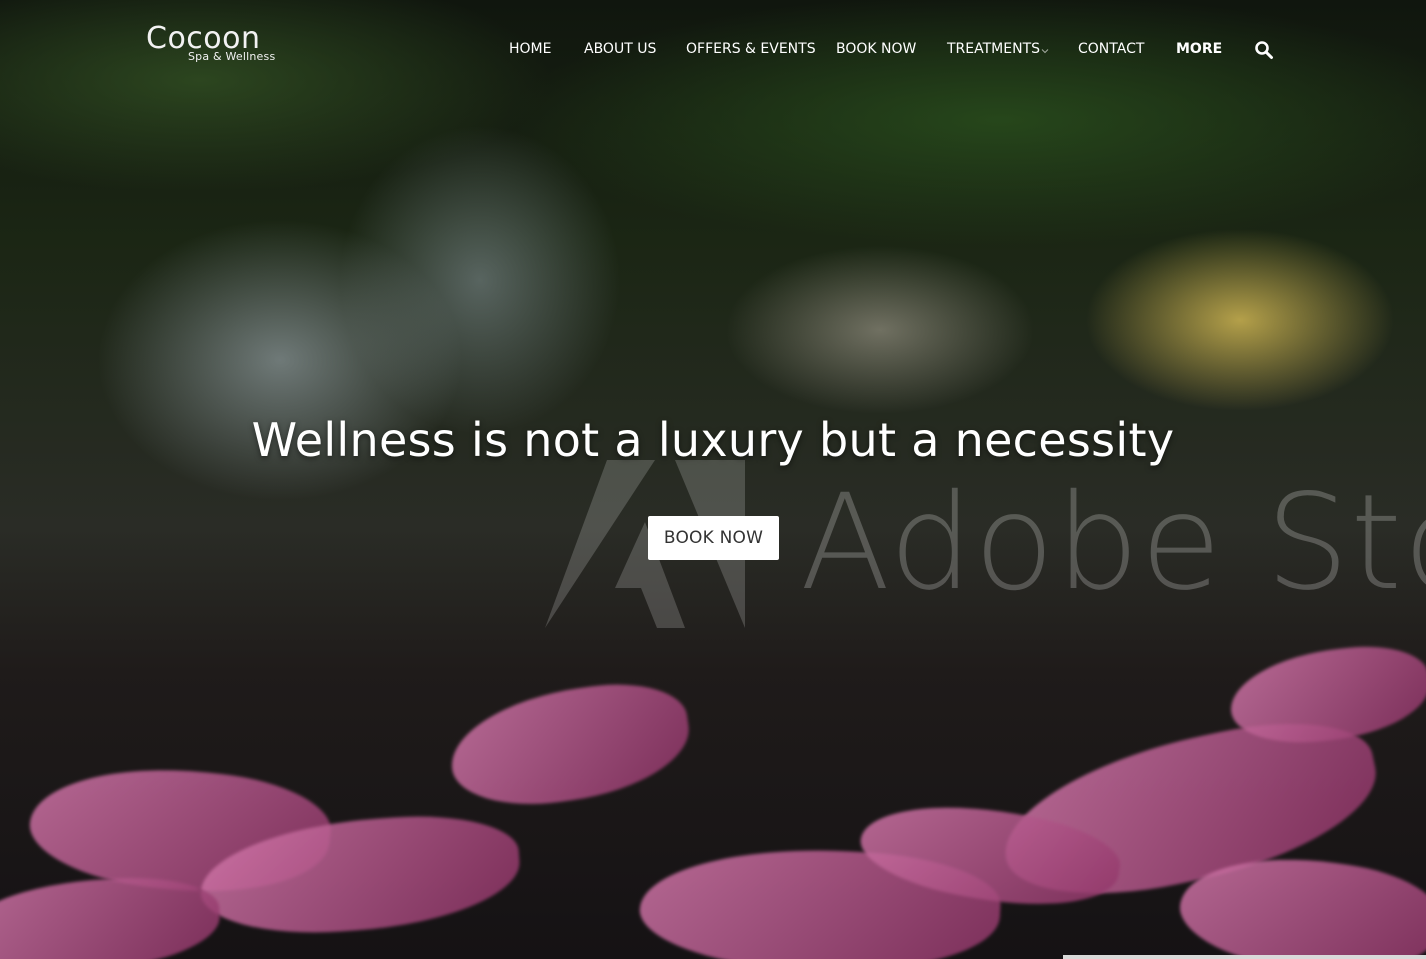  I want to click on nav-item-contact: CONTACT, so click(1111, 49).